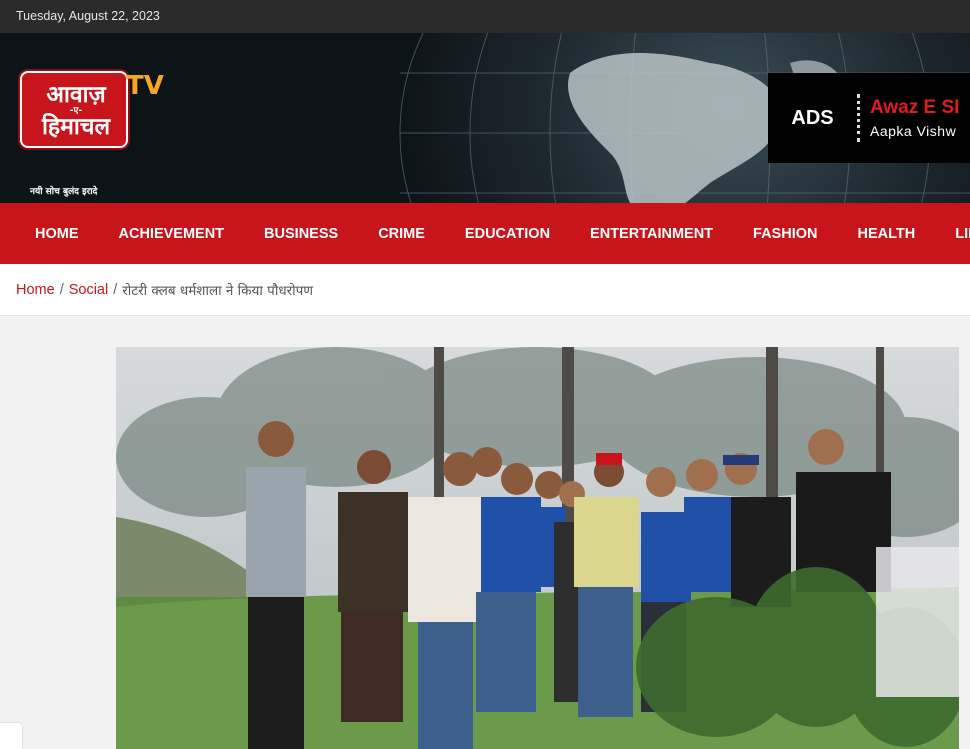  Describe the element at coordinates (913, 131) in the screenshot. I see `ad-subtitle: Aapka Vishw` at that location.